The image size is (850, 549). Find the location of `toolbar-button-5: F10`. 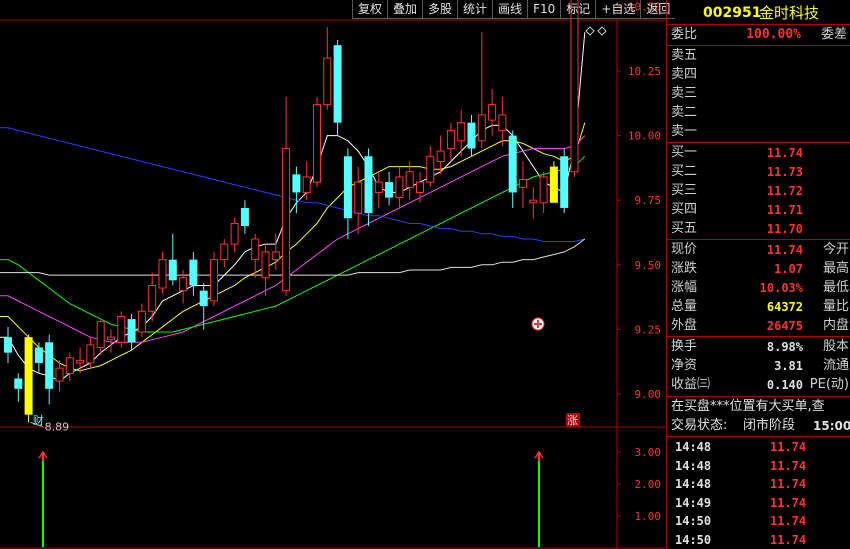

toolbar-button-5: F10 is located at coordinates (544, 9).